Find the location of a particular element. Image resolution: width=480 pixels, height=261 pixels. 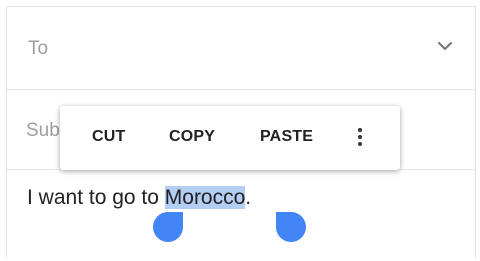

cut-button: CUT is located at coordinates (108, 137).